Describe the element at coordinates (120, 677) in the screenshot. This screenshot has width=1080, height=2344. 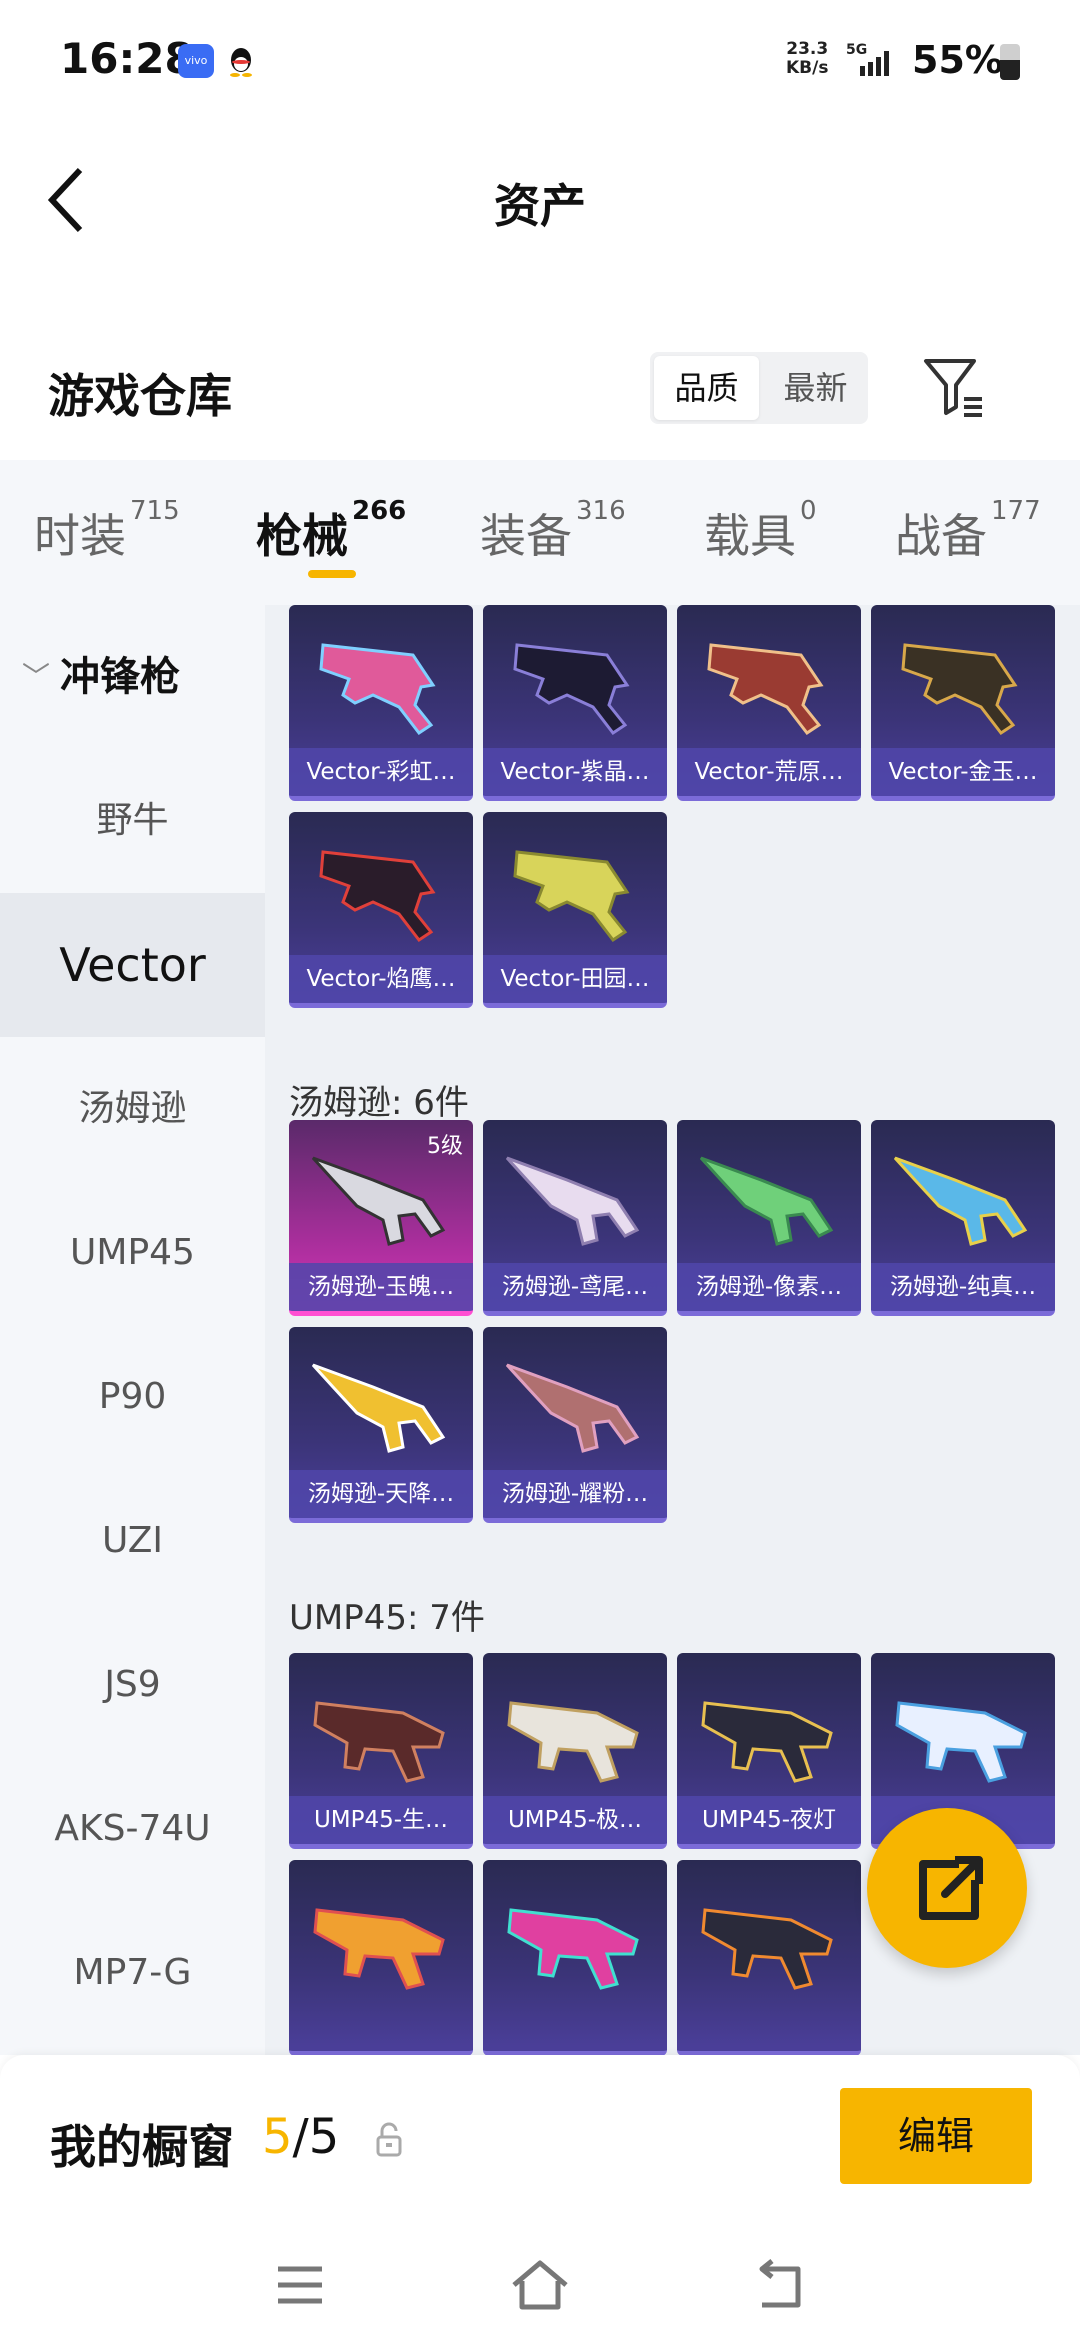
I see `sidebar-group-label: 冲锋枪` at that location.